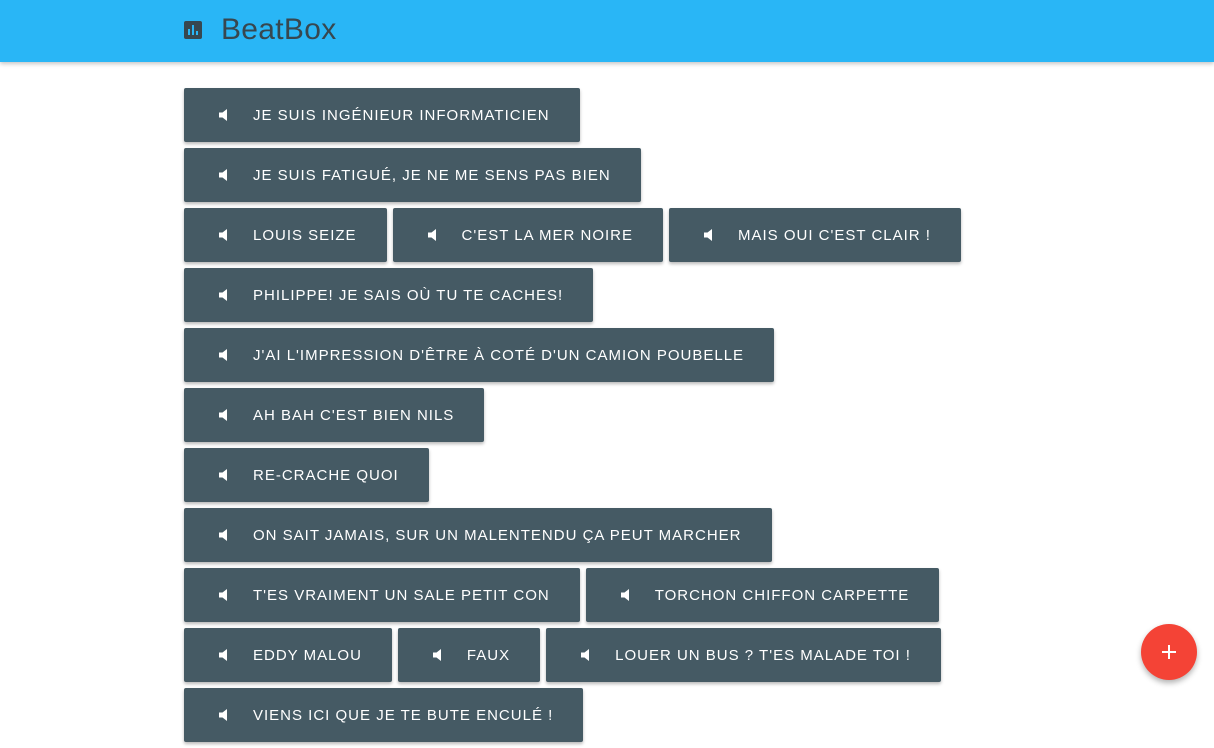  Describe the element at coordinates (432, 175) in the screenshot. I see `sound-button-label: Je suis fatigué, je ne me sens pas bien` at that location.